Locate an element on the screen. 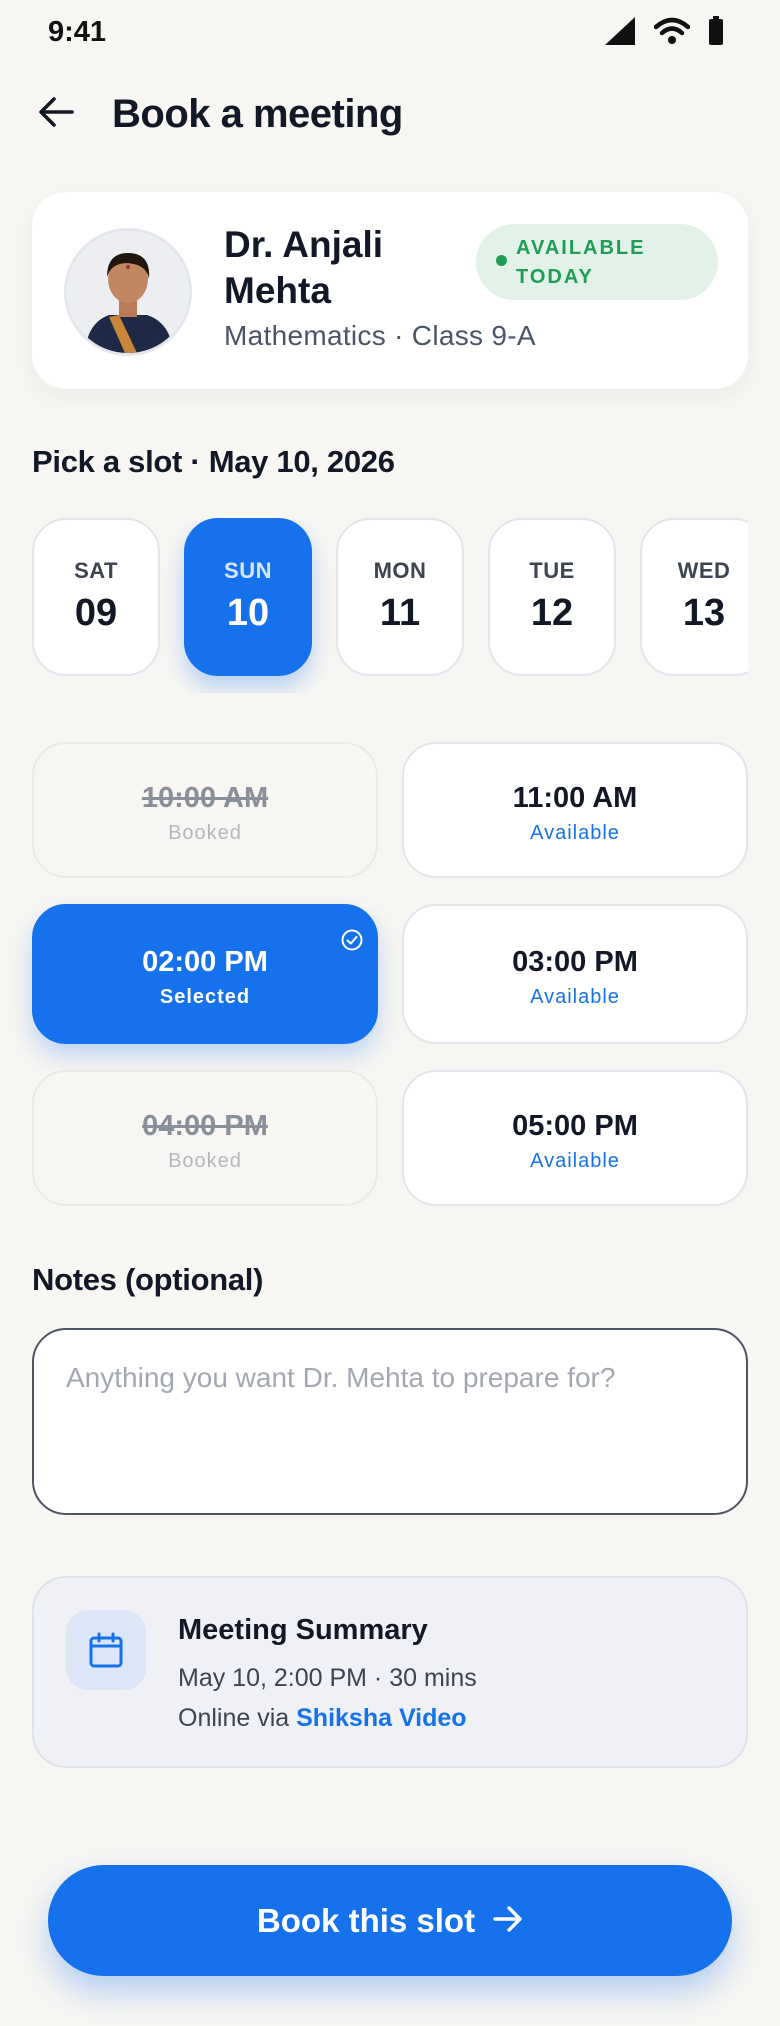  date-number: 13 is located at coordinates (704, 613).